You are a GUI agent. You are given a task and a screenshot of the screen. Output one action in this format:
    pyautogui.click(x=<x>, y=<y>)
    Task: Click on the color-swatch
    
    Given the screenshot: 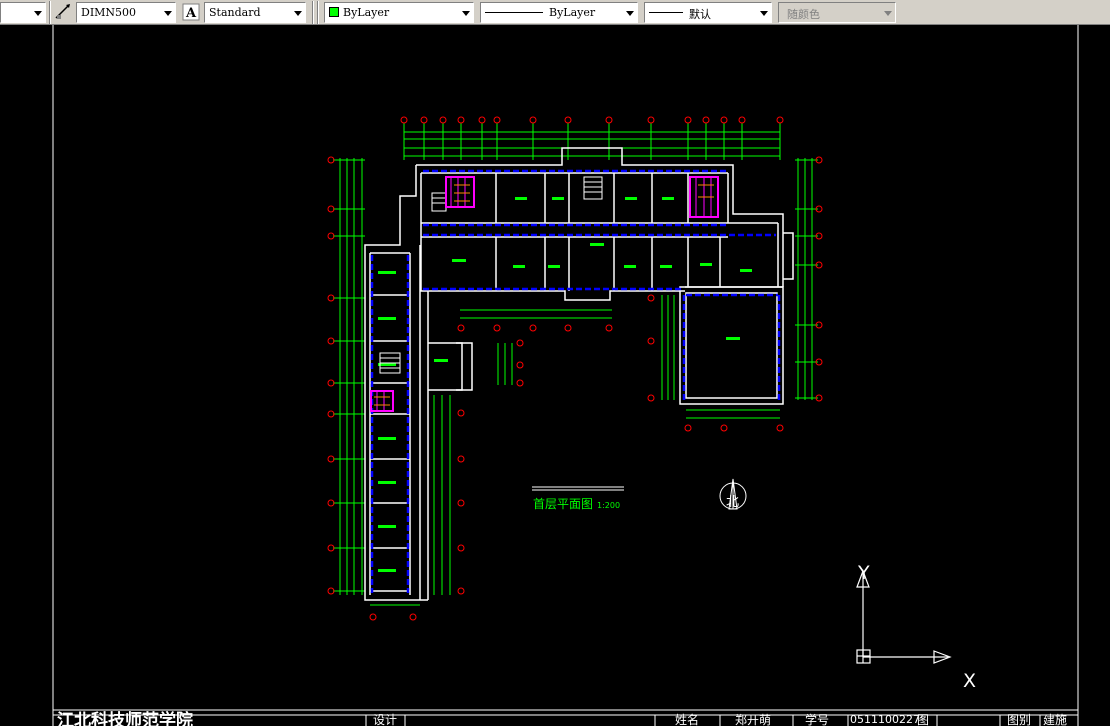 What is the action you would take?
    pyautogui.click(x=334, y=12)
    